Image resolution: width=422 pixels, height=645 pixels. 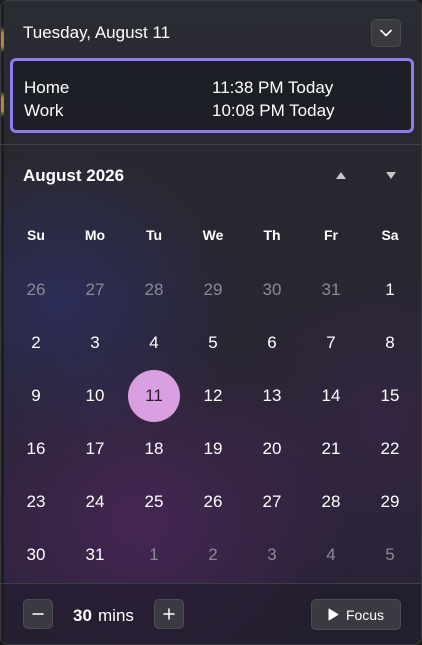 What do you see at coordinates (154, 449) in the screenshot?
I see `calendar-day: 18` at bounding box center [154, 449].